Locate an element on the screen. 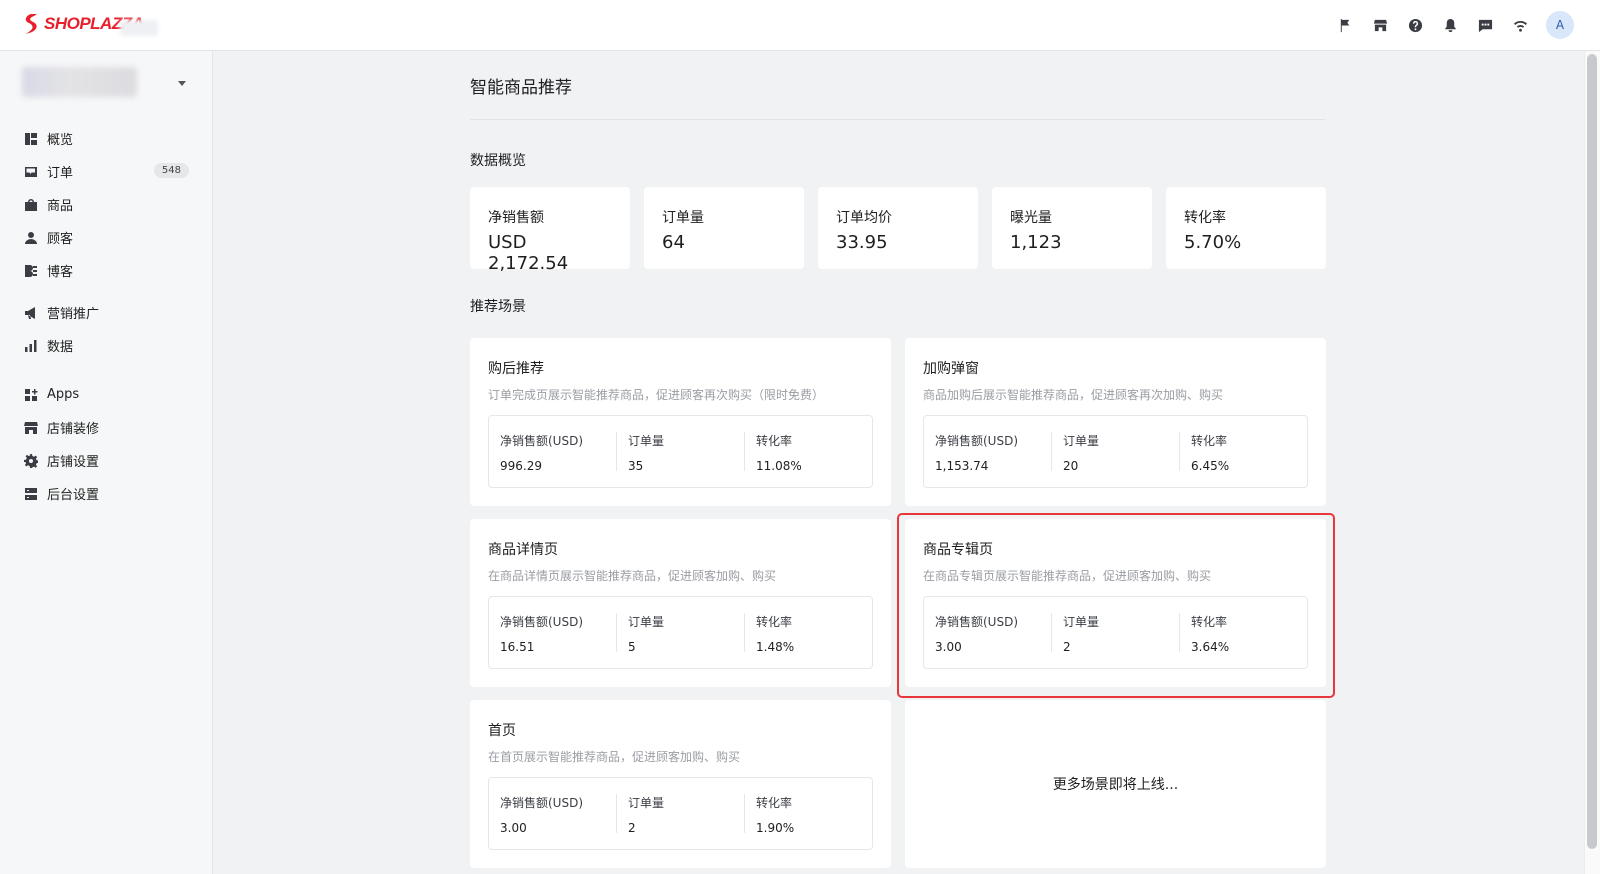 This screenshot has width=1600, height=874. sidebar-item-label: 数据 is located at coordinates (60, 347).